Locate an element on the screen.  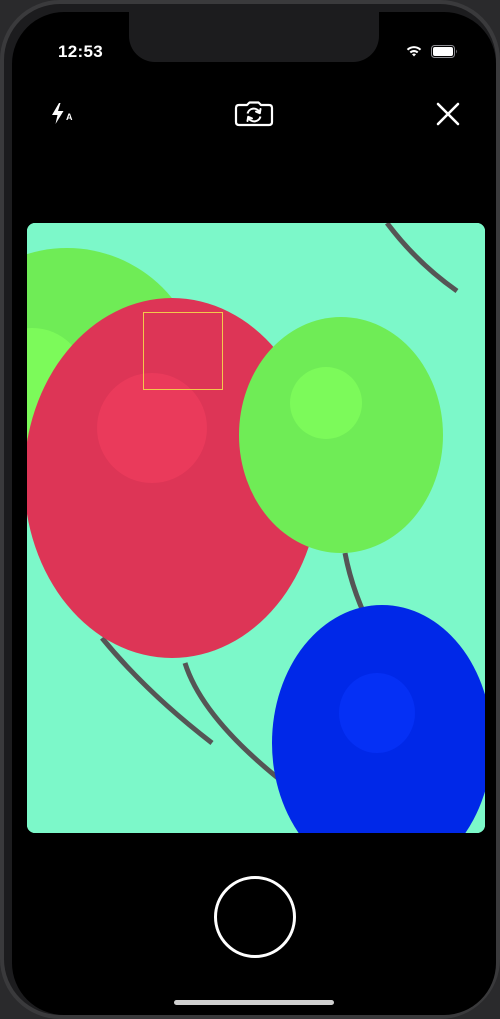
wifi-icon is located at coordinates (414, 53).